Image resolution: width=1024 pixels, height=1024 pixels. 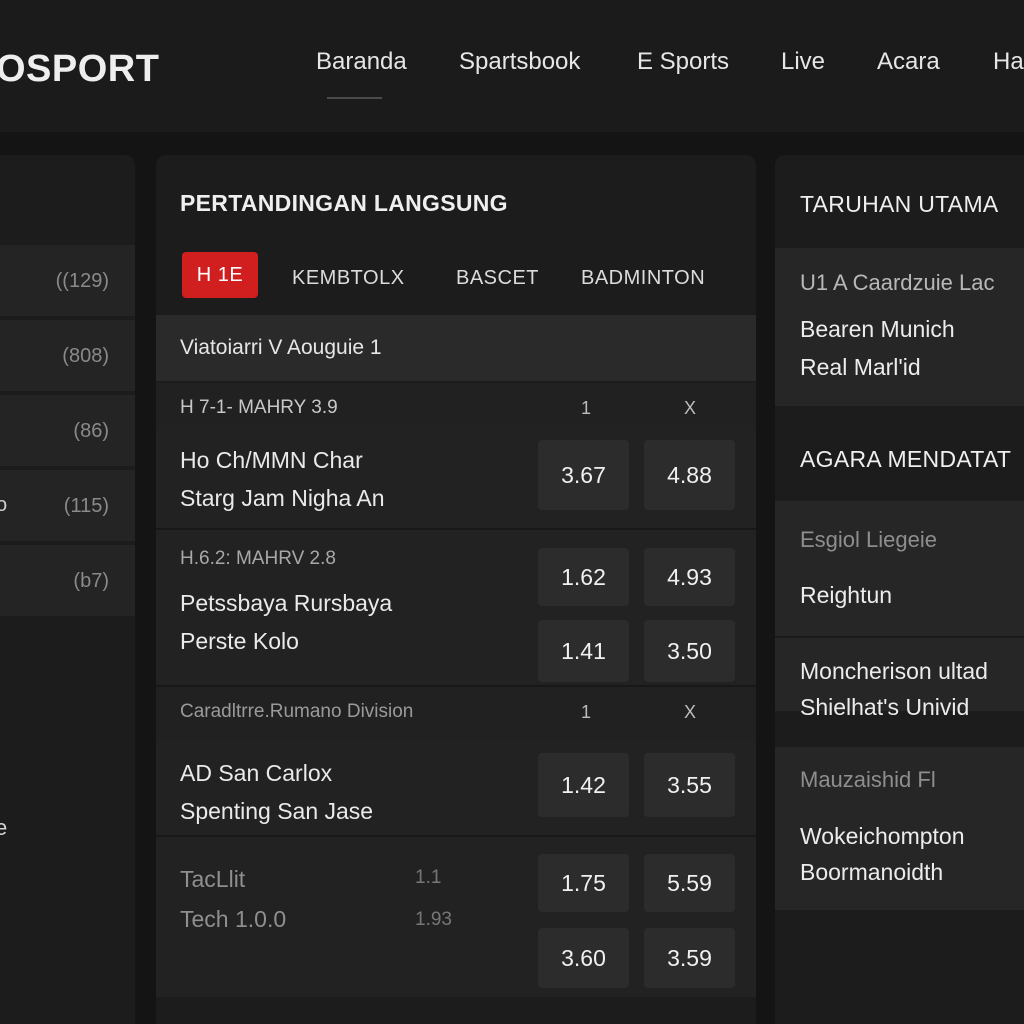 What do you see at coordinates (85, 356) in the screenshot?
I see `sidebar-item-count: (808)` at bounding box center [85, 356].